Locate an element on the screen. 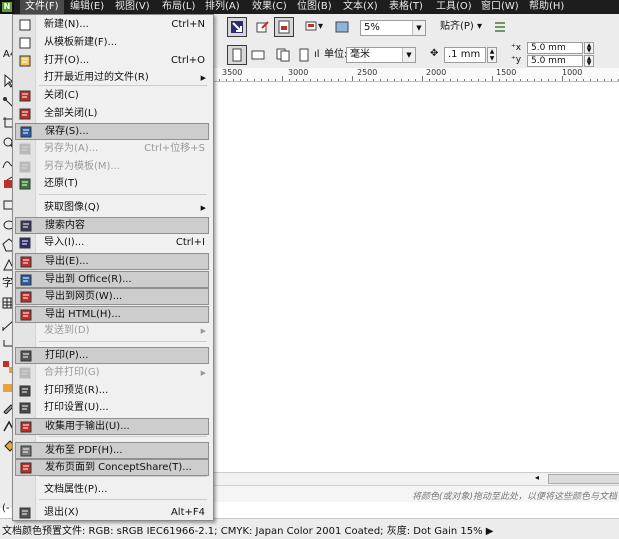 The height and width of the screenshot is (539, 619). menu-text: 文本(X) is located at coordinates (360, 7).